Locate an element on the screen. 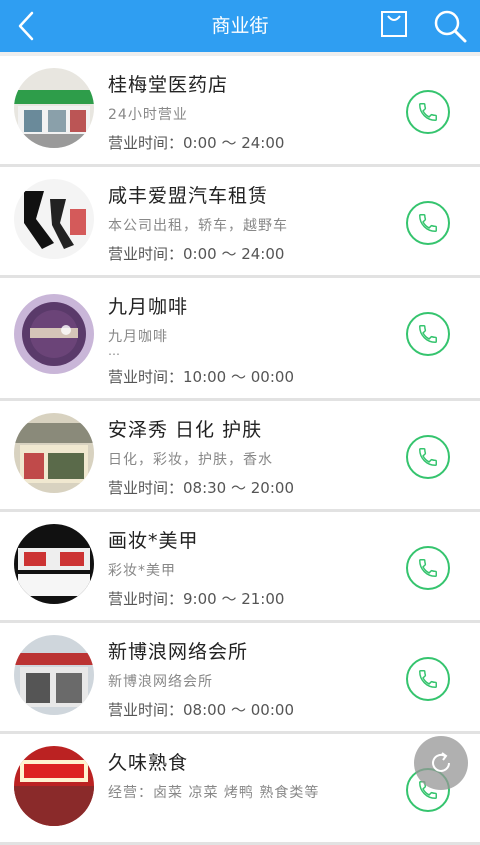  shop-name: 画妆*美甲 is located at coordinates (153, 541).